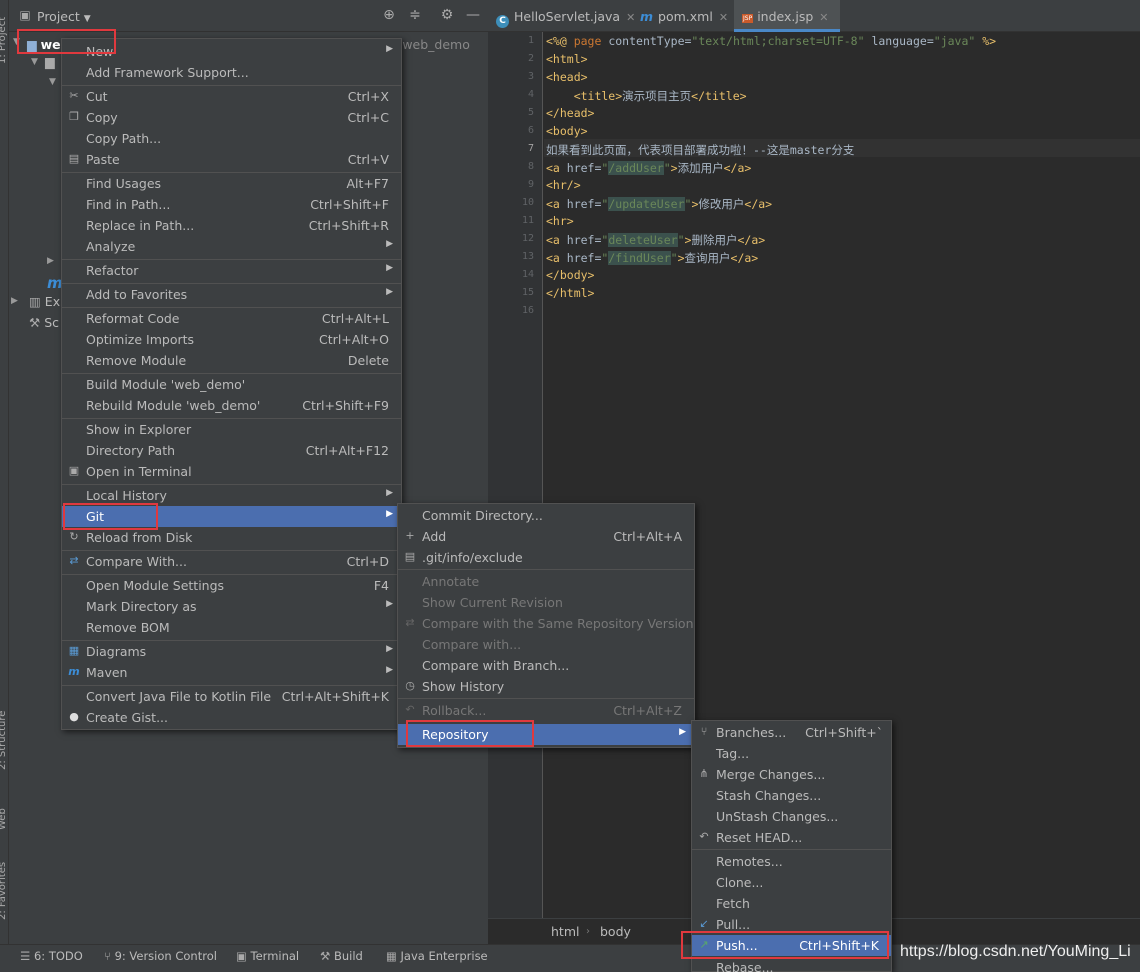  Describe the element at coordinates (44, 301) in the screenshot. I see `external-libraries-row: ▥ Ex` at that location.